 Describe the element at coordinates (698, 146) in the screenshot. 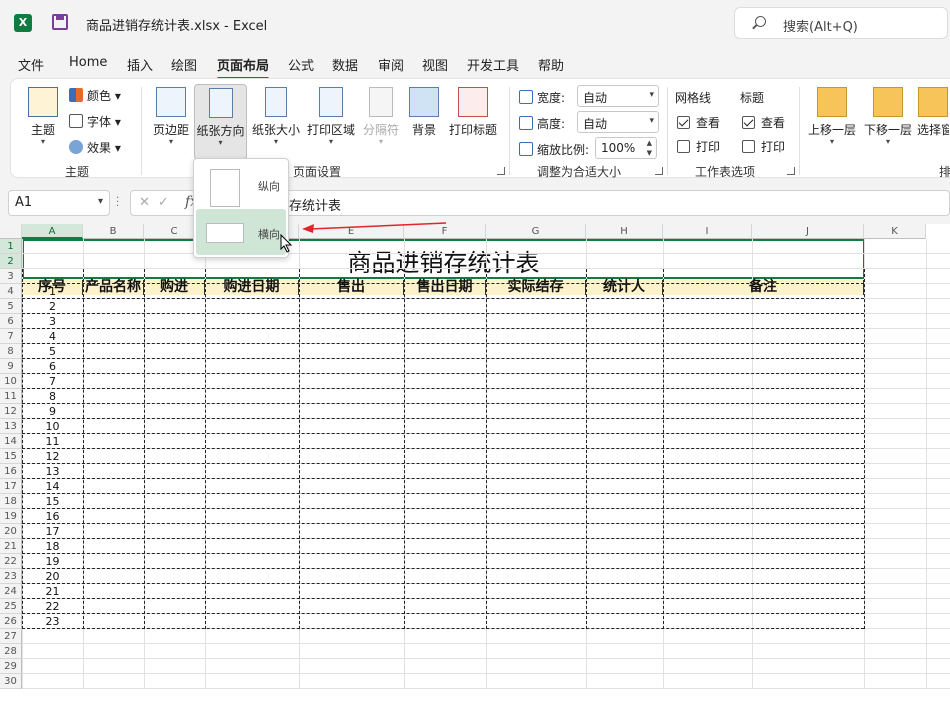

I see `gridlines-print-checkbox: 打印` at that location.